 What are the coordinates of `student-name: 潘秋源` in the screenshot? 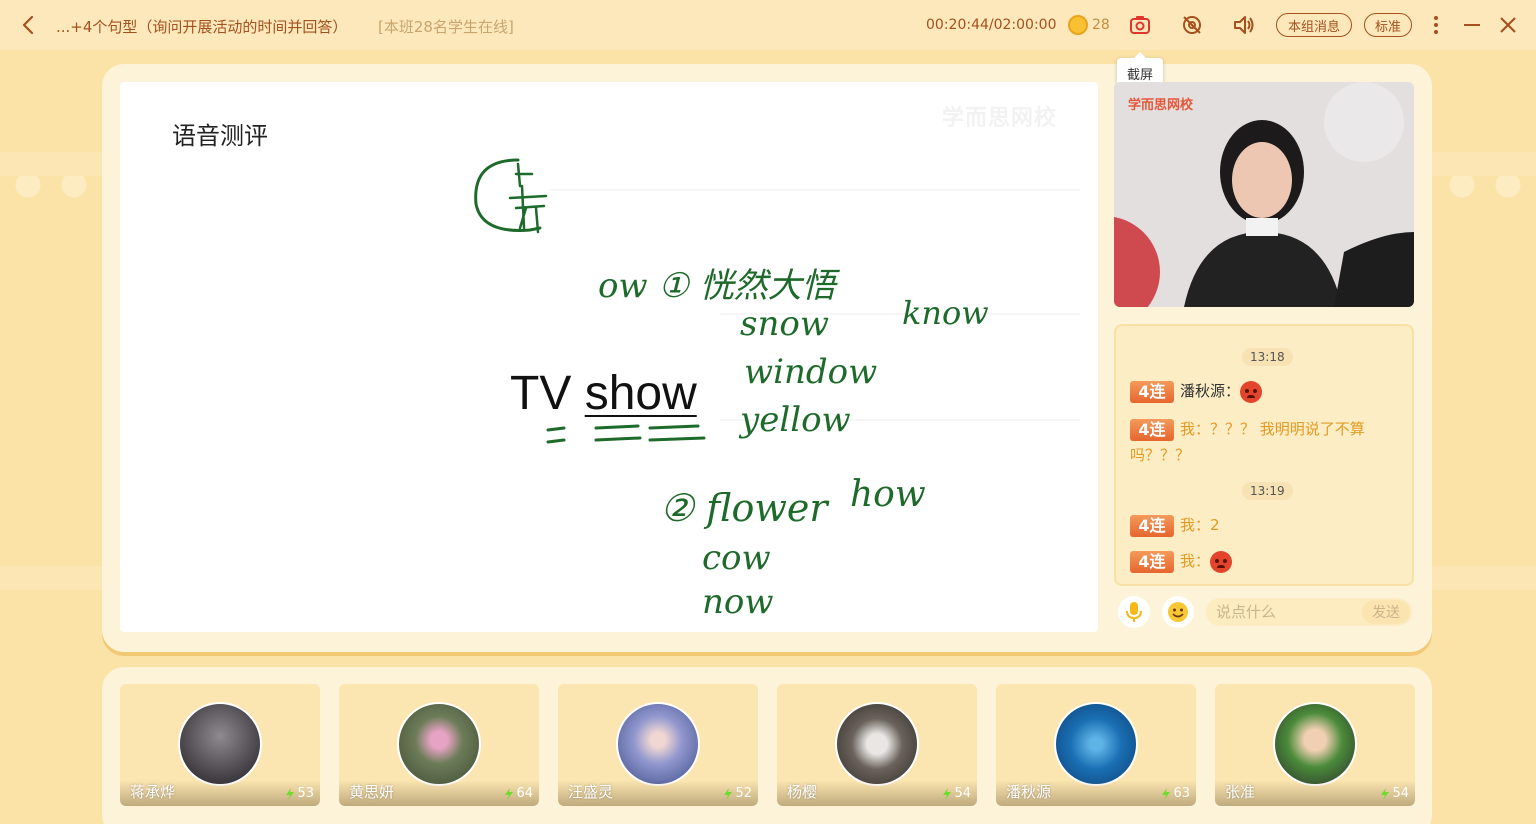 It's located at (1029, 792).